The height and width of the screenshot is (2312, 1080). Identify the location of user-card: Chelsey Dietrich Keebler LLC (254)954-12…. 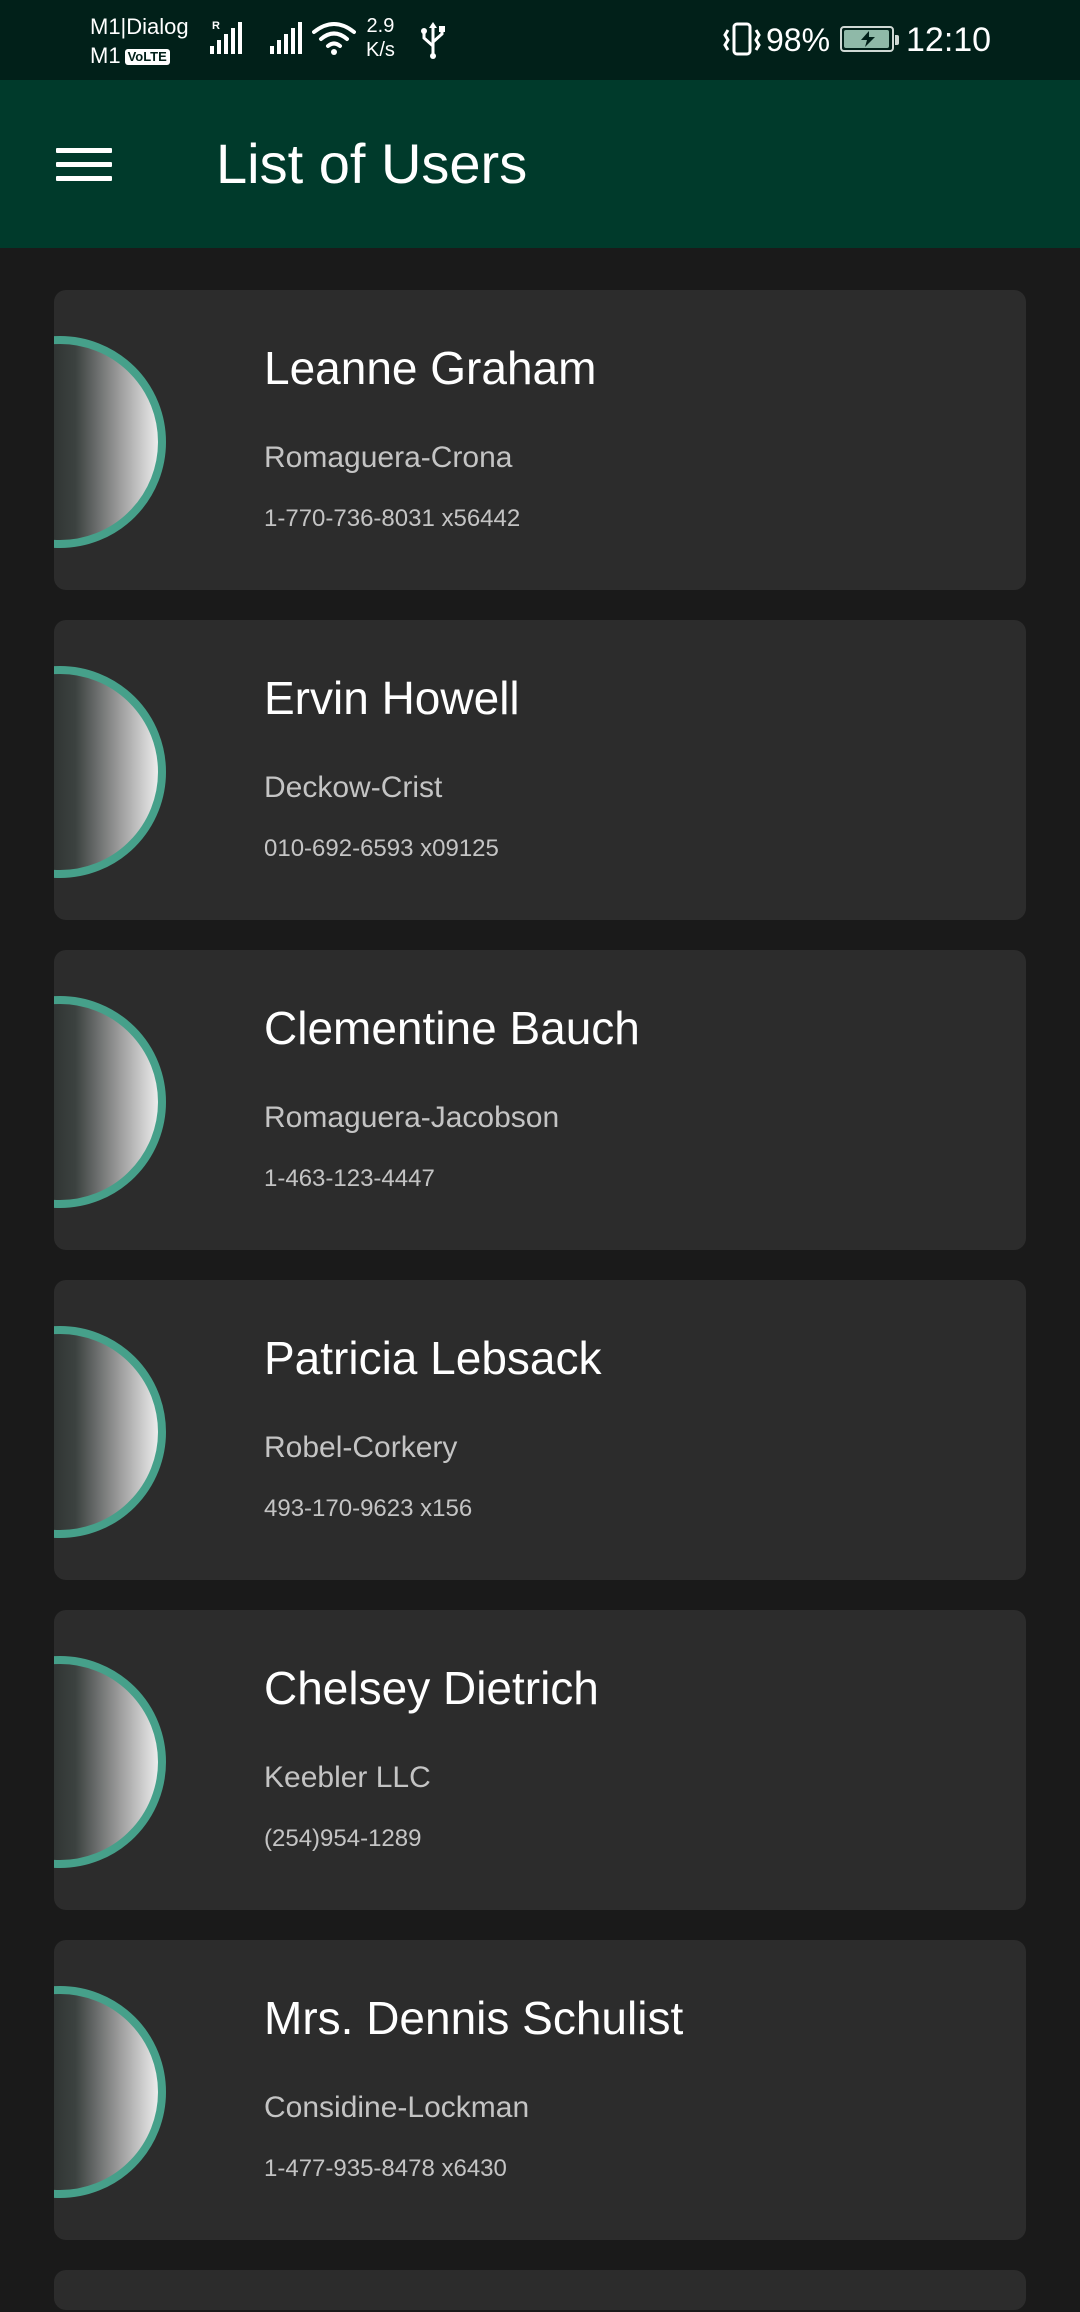
(540, 1760).